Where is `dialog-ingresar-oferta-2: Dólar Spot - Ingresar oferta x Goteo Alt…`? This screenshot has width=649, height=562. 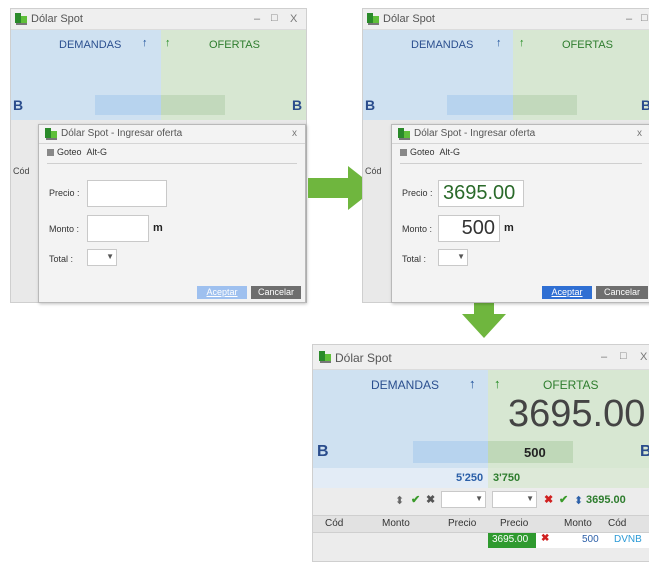
dialog-ingresar-oferta-2: Dólar Spot - Ingresar oferta x Goteo Alt… is located at coordinates (520, 213).